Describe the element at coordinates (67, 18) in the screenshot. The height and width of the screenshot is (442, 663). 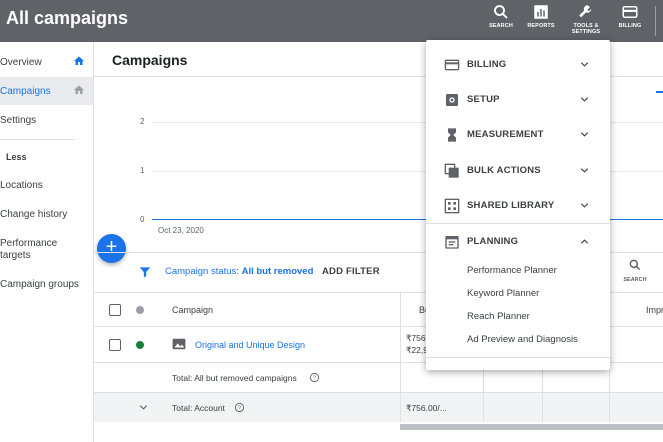
I see `page-title: All campaigns` at that location.